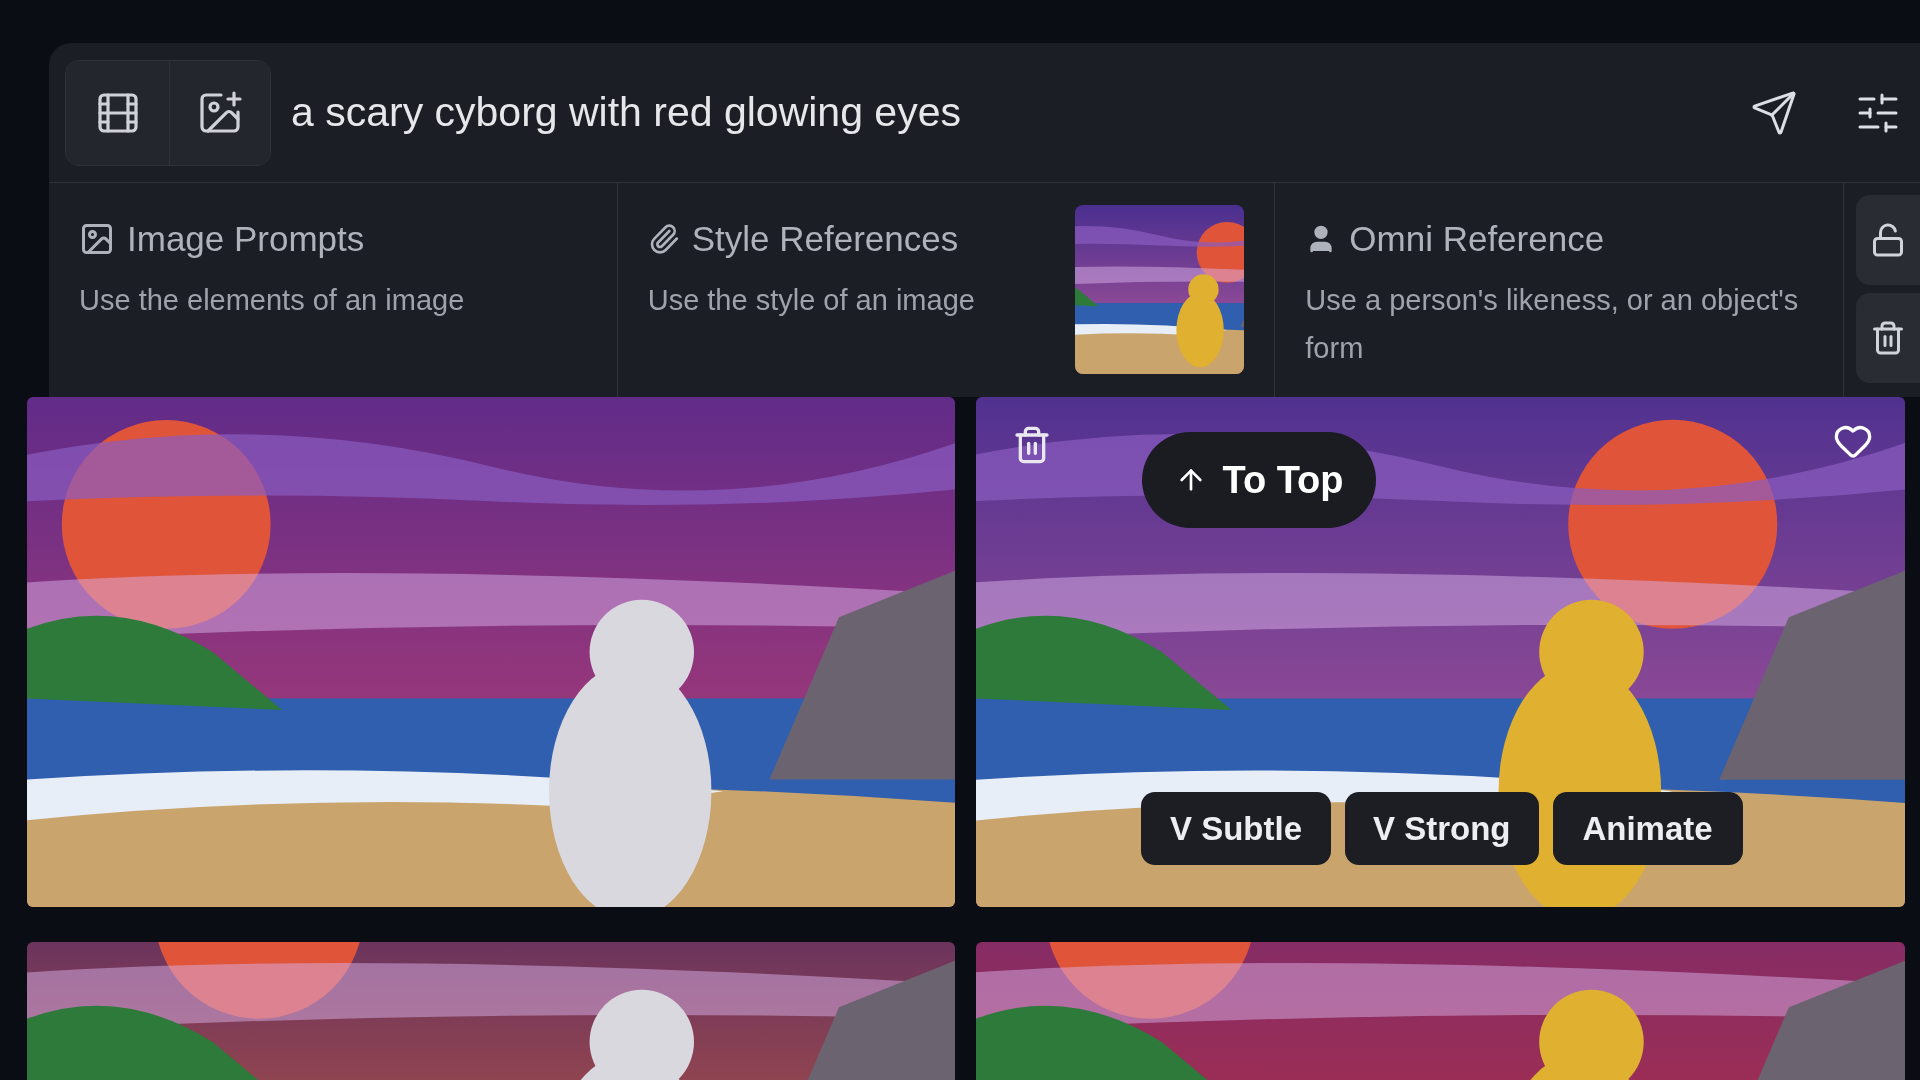 The image size is (1920, 1080). What do you see at coordinates (1016, 112) in the screenshot?
I see `prompt-field: a scary cyborg with red glowing eyes` at bounding box center [1016, 112].